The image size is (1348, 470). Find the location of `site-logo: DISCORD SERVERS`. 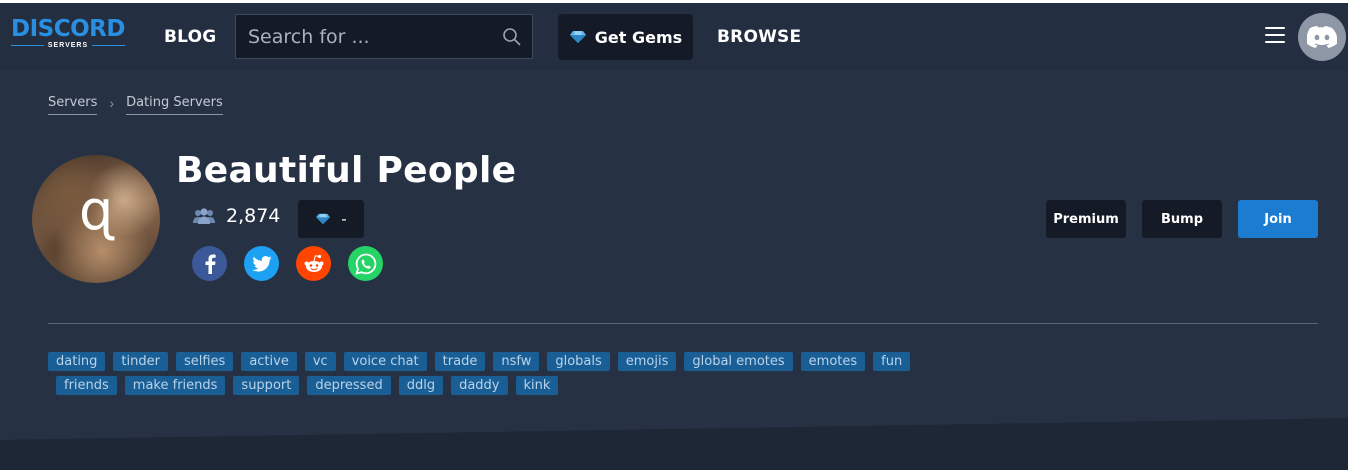

site-logo: DISCORD SERVERS is located at coordinates (68, 34).